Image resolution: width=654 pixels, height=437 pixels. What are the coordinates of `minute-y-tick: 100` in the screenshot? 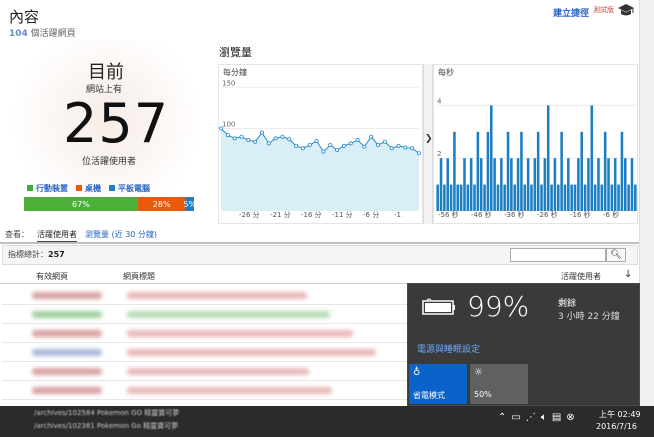 It's located at (228, 125).